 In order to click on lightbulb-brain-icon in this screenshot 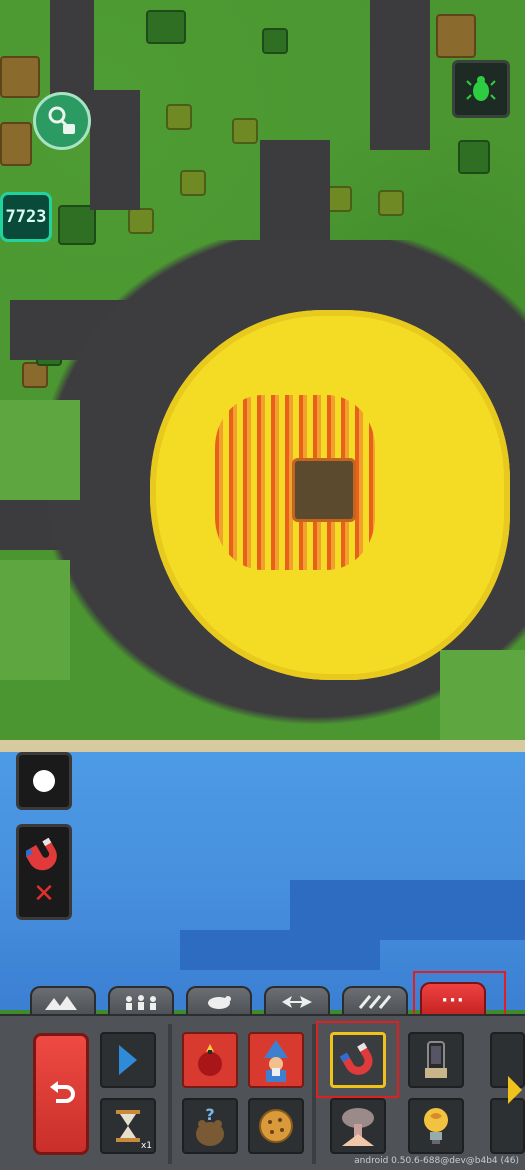, I will do `click(436, 1126)`.